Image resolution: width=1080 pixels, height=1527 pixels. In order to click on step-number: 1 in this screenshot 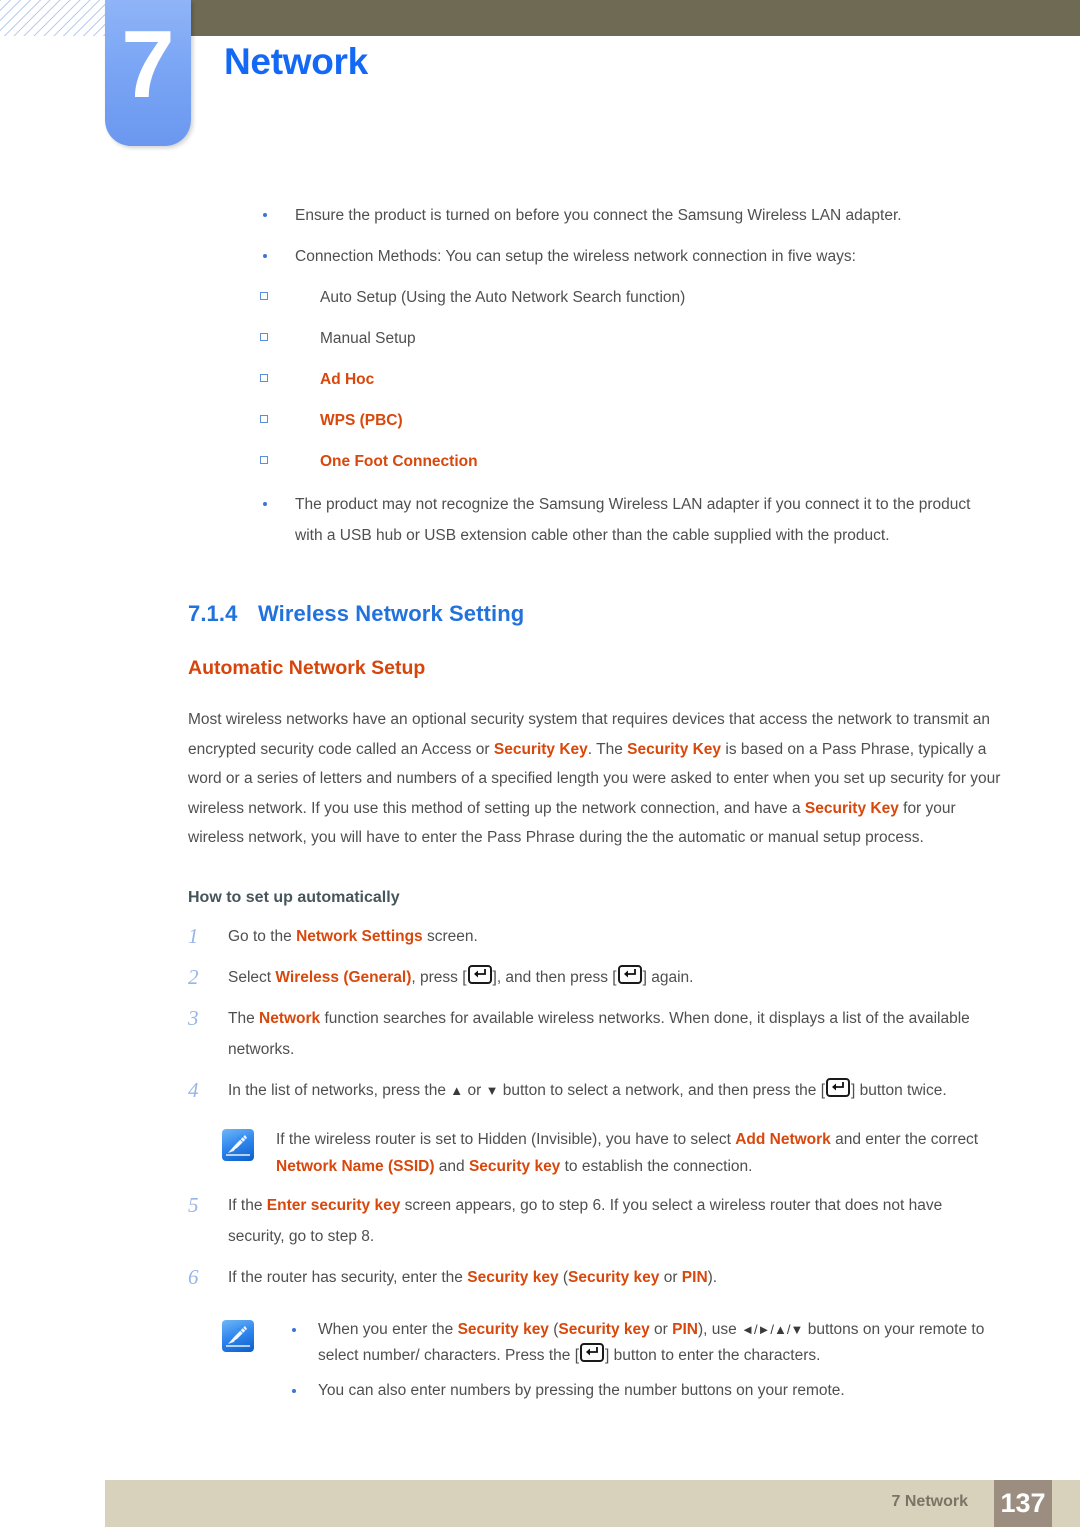, I will do `click(193, 935)`.